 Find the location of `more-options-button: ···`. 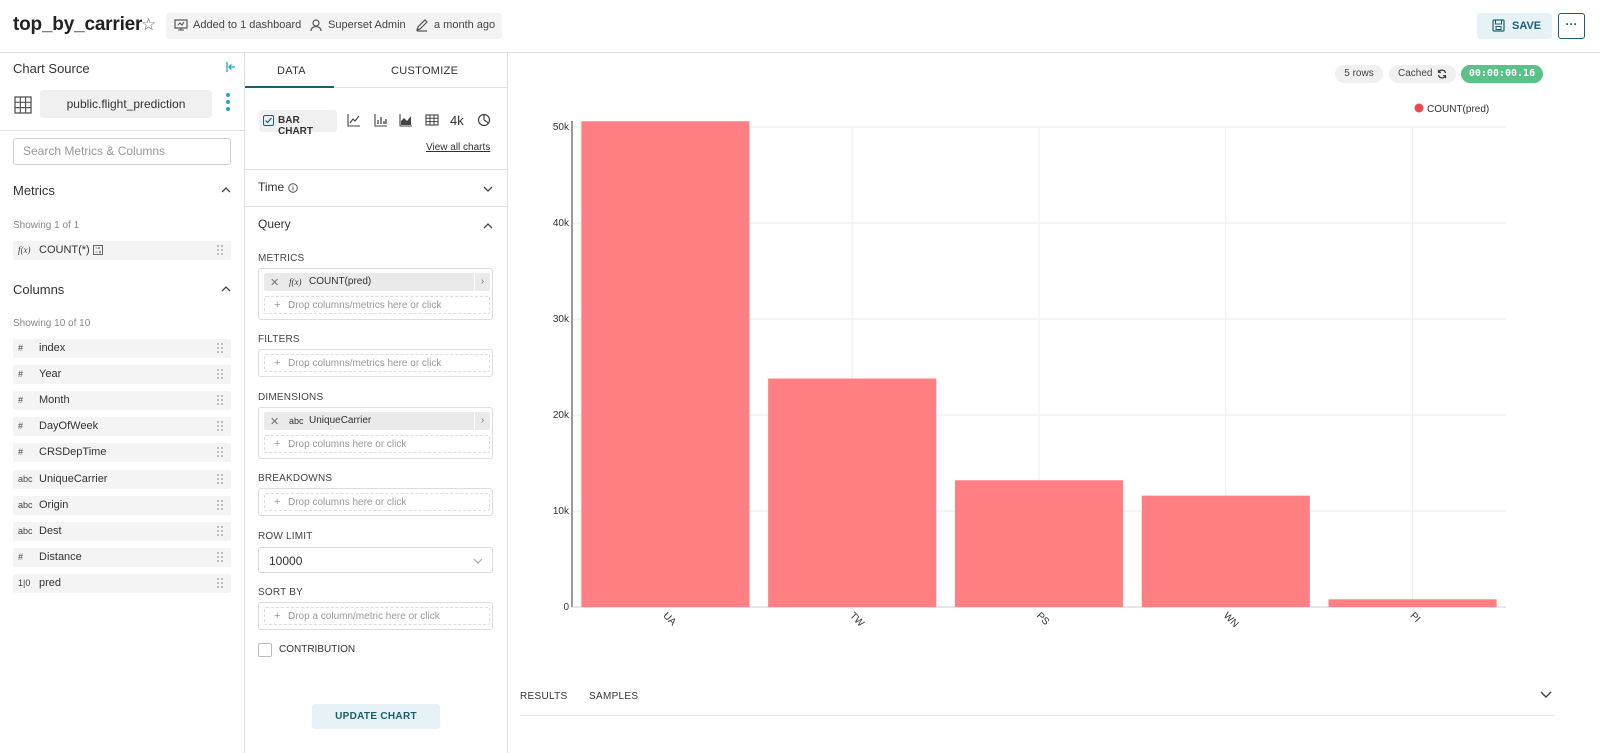

more-options-button: ··· is located at coordinates (1571, 26).